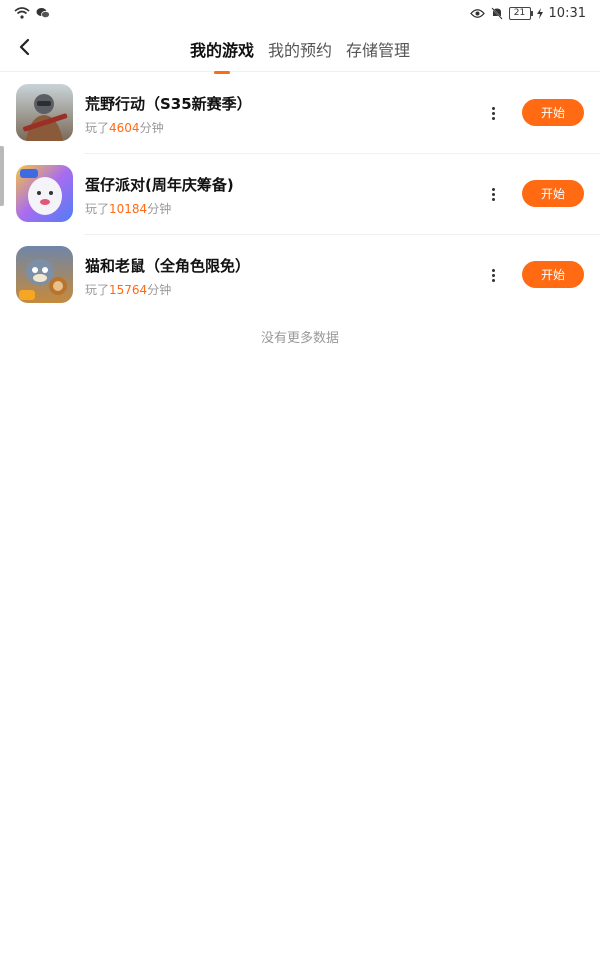 The height and width of the screenshot is (960, 600). Describe the element at coordinates (477, 13) in the screenshot. I see `eye-icon` at that location.